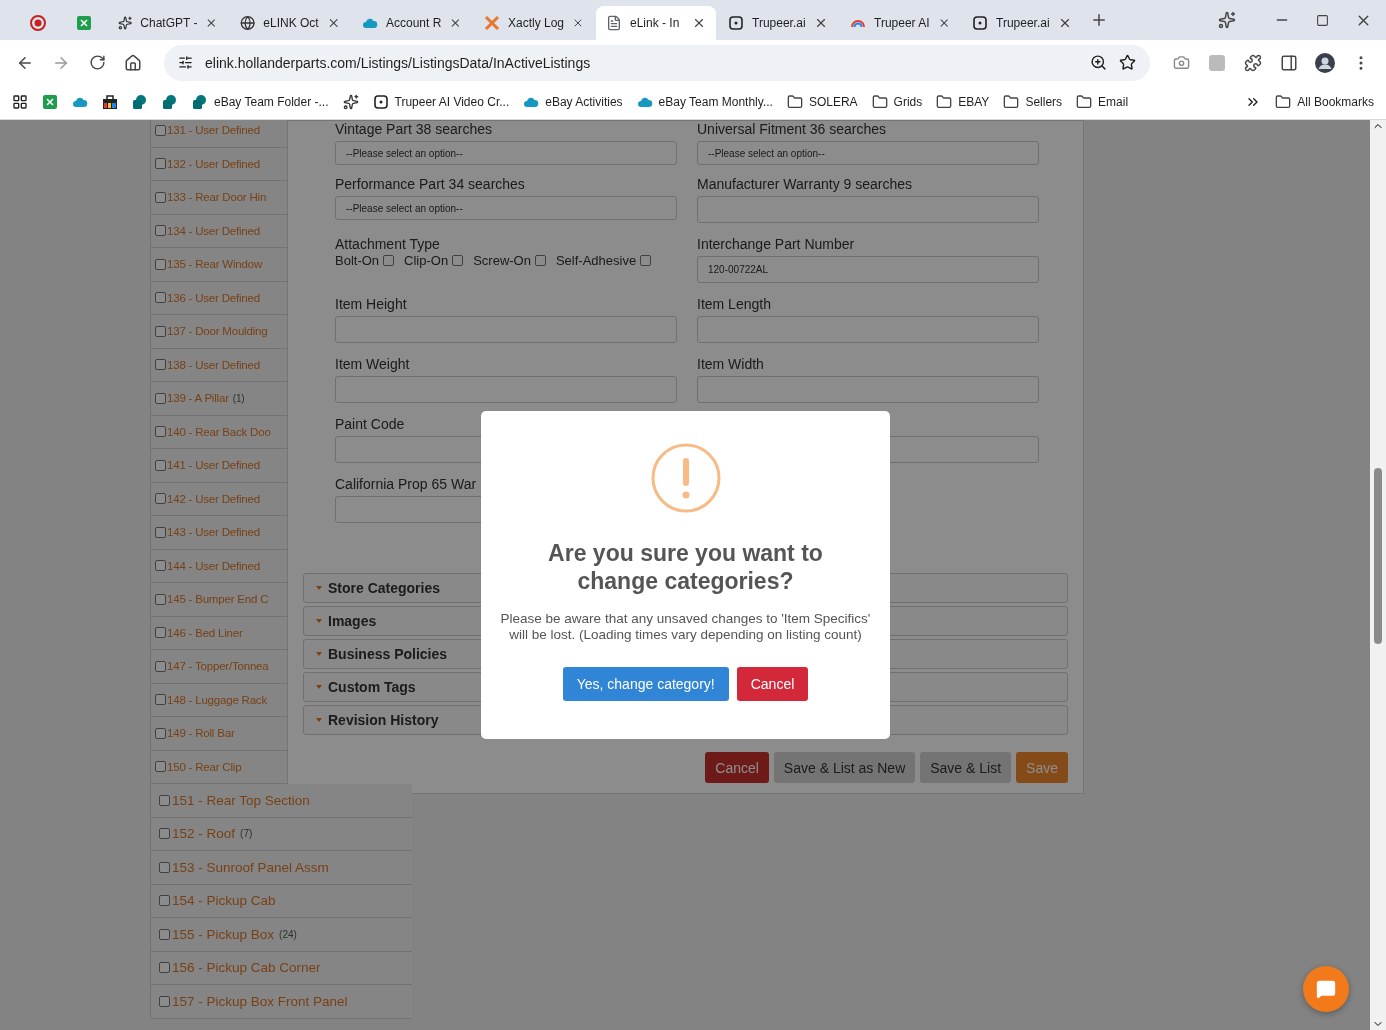 The height and width of the screenshot is (1030, 1386). Describe the element at coordinates (406, 484) in the screenshot. I see `field-label: California Prop 65 War` at that location.